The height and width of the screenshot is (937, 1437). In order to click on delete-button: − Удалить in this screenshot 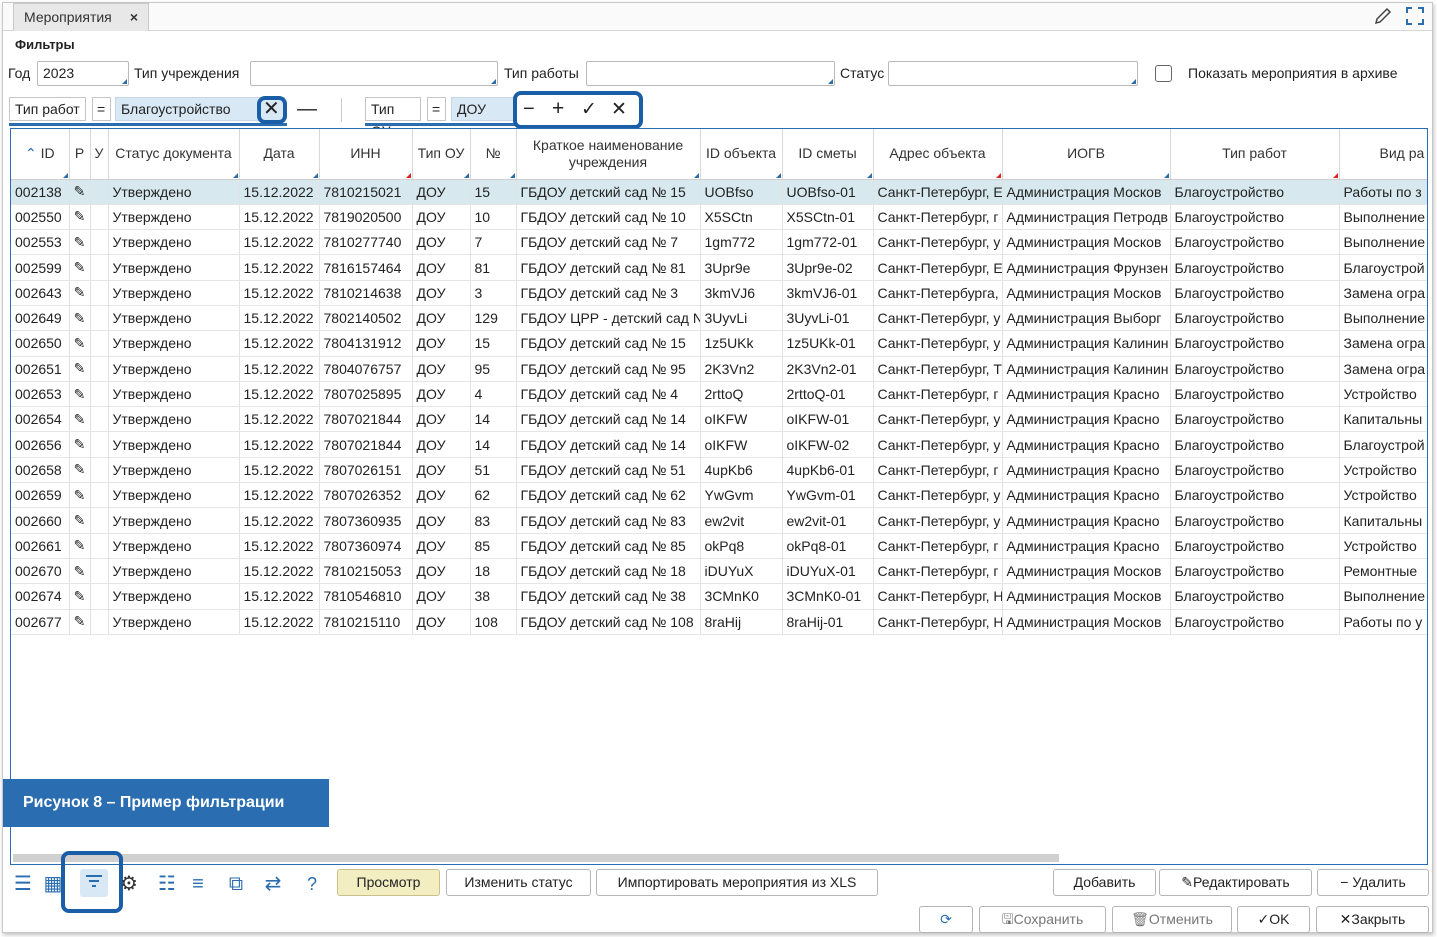, I will do `click(1373, 882)`.